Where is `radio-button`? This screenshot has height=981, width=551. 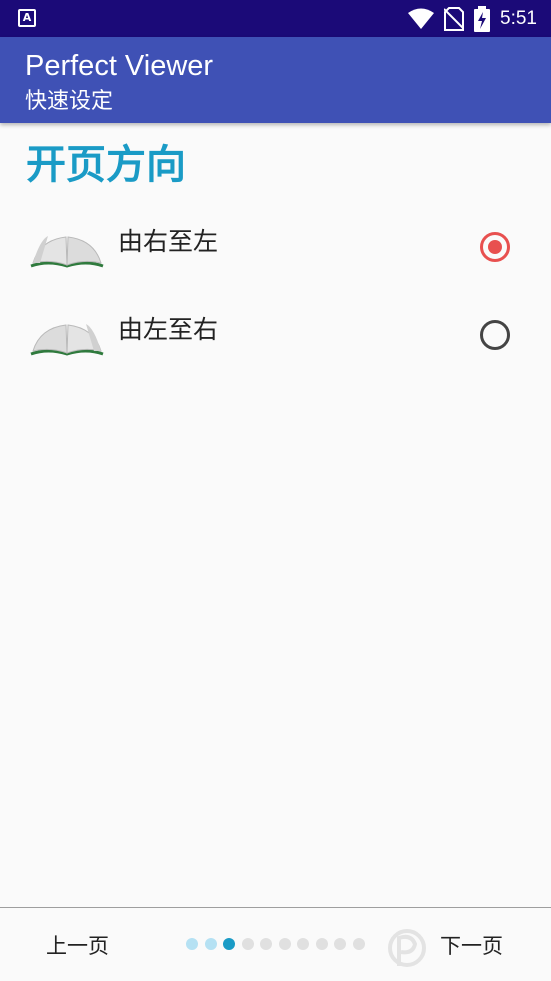
radio-button is located at coordinates (495, 335).